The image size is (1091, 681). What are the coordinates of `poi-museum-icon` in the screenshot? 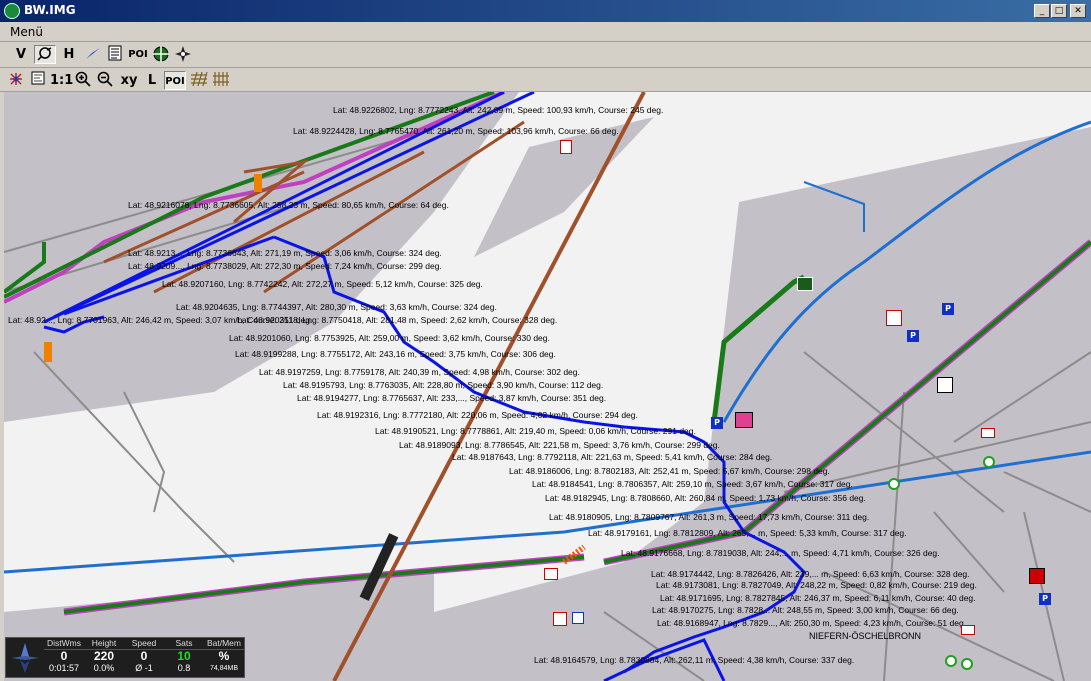 It's located at (744, 420).